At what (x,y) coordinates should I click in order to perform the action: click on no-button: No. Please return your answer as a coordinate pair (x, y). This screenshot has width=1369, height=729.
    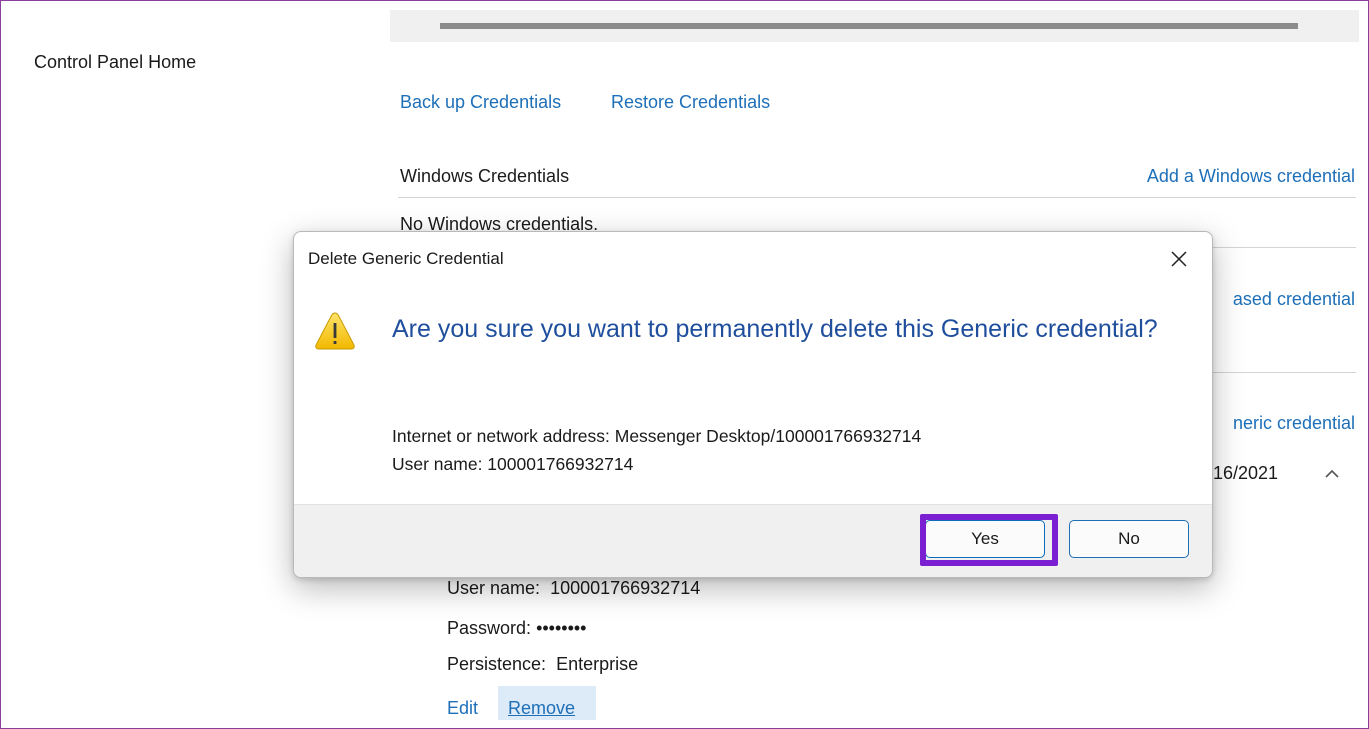
    Looking at the image, I should click on (1129, 539).